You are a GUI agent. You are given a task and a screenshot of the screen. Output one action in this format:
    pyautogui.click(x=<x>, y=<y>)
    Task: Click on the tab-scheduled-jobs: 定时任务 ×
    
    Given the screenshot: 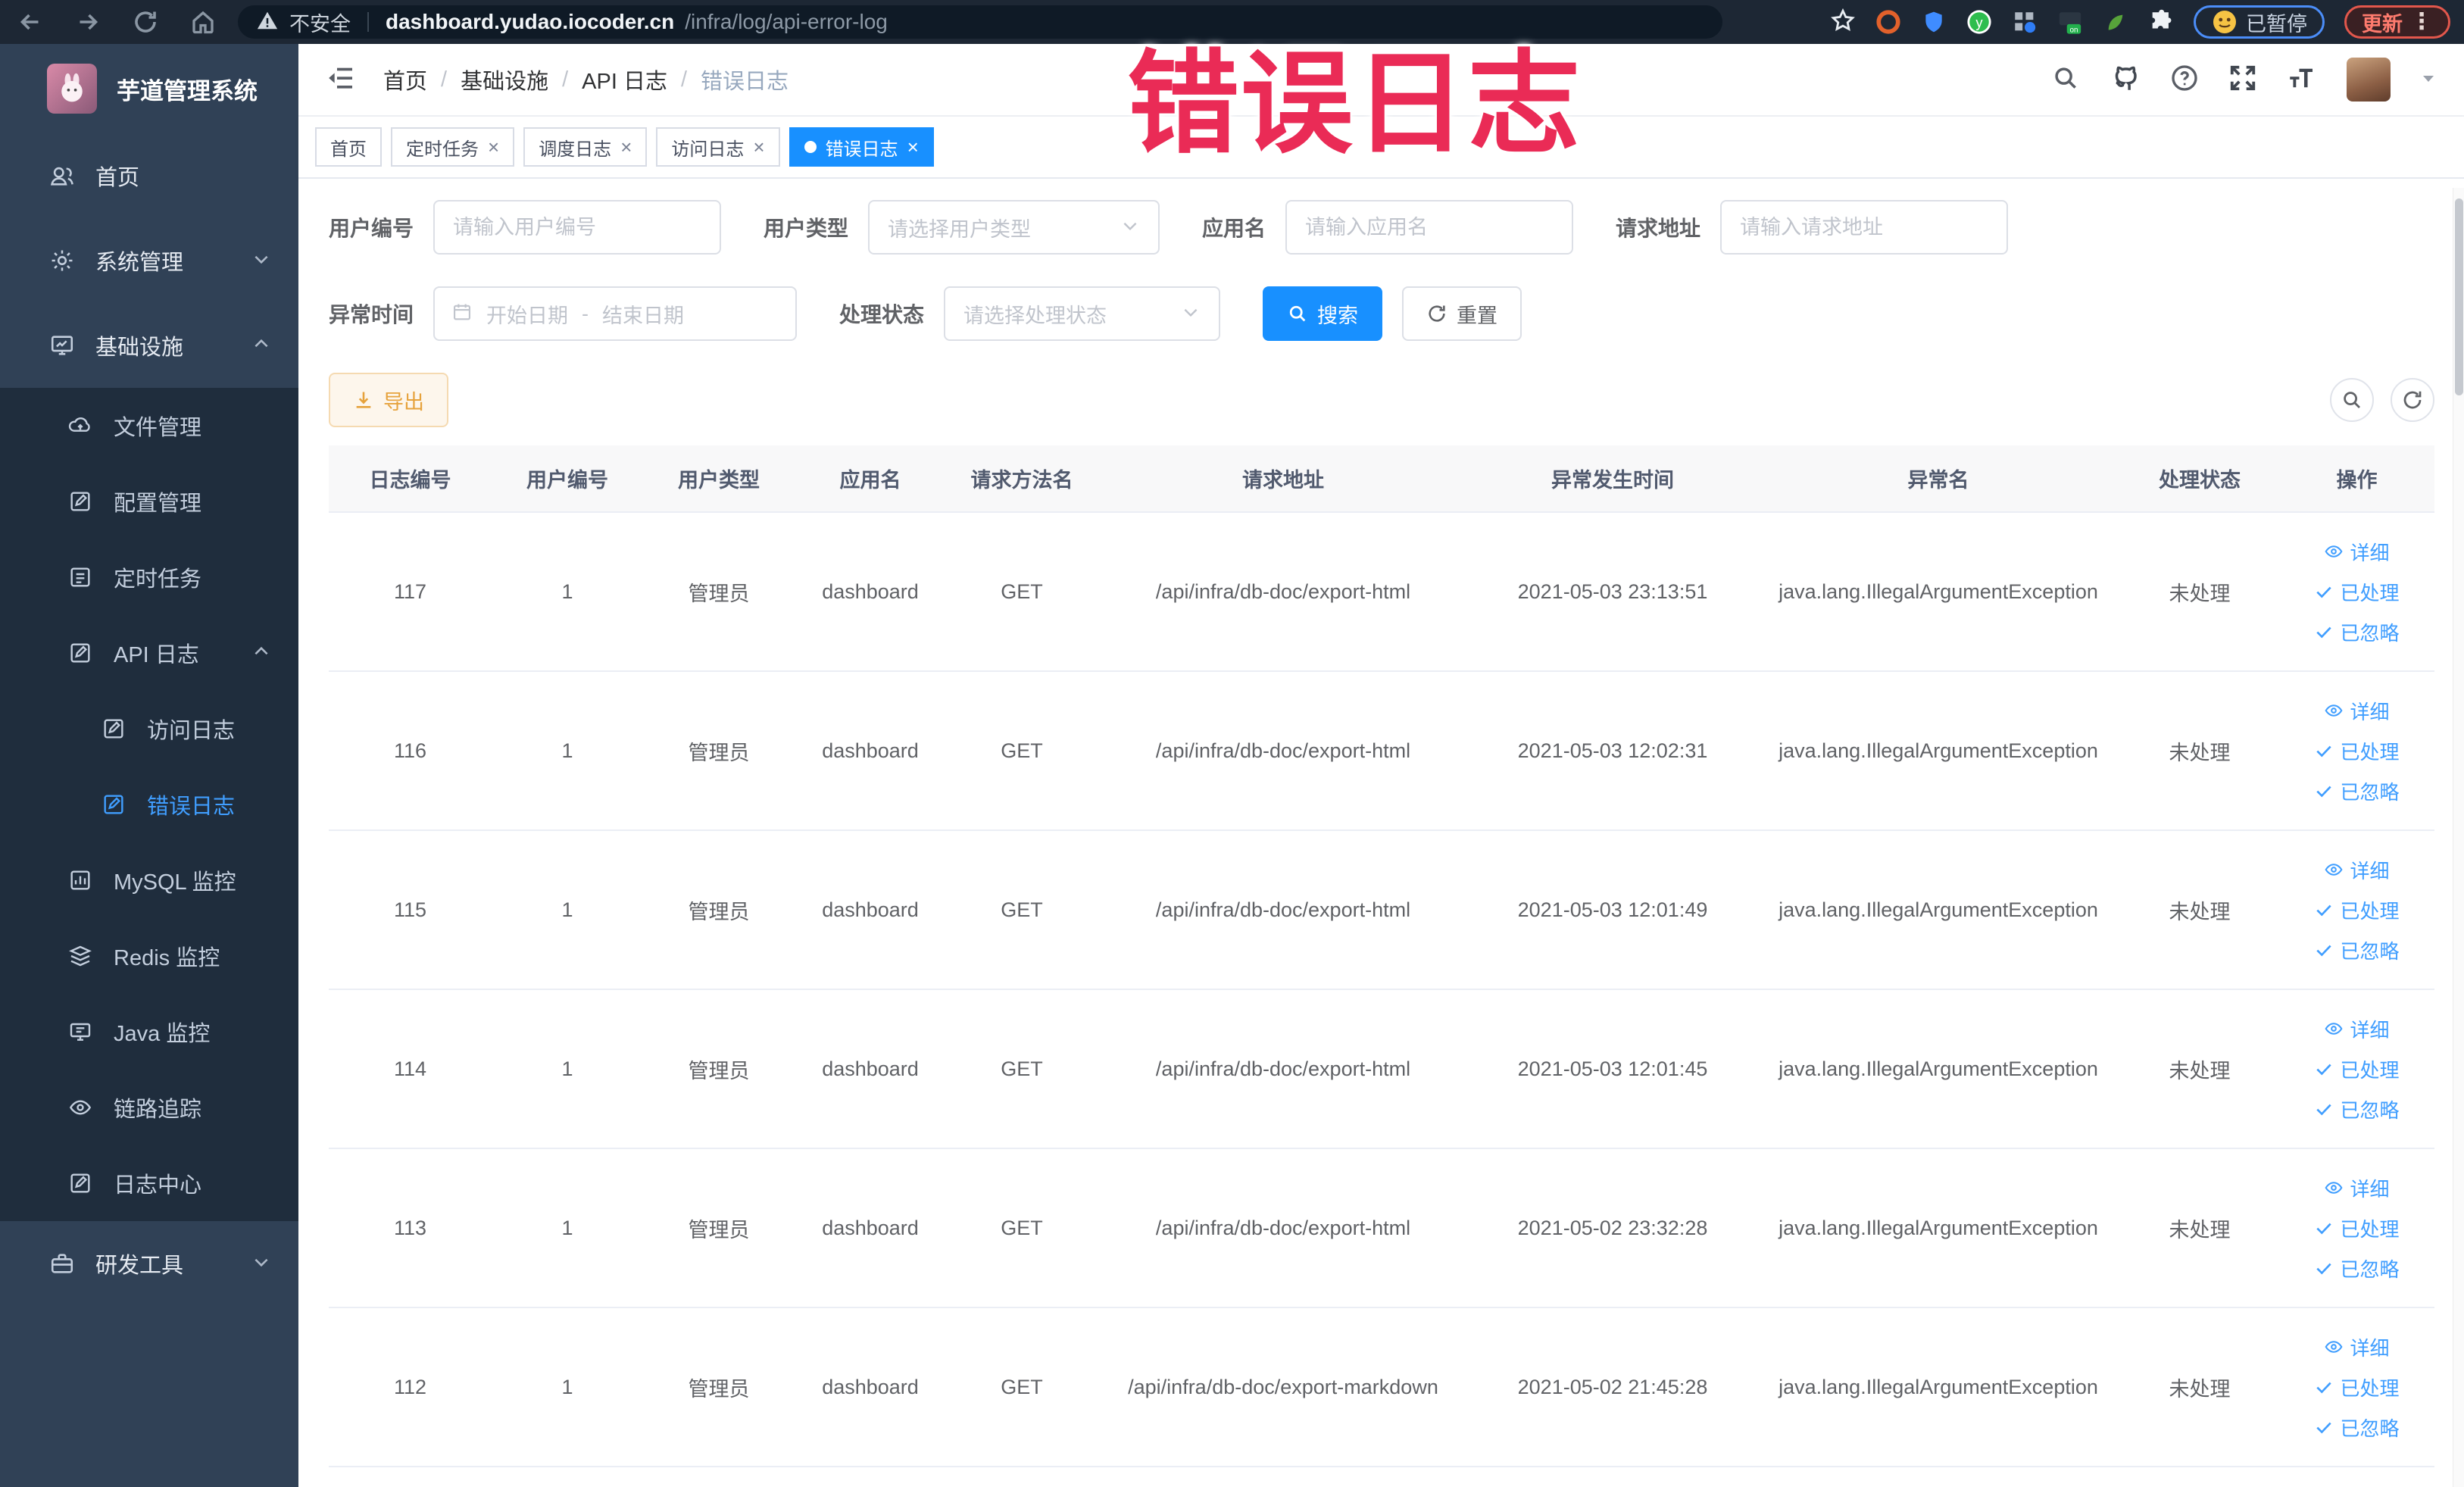 What is the action you would take?
    pyautogui.click(x=453, y=147)
    